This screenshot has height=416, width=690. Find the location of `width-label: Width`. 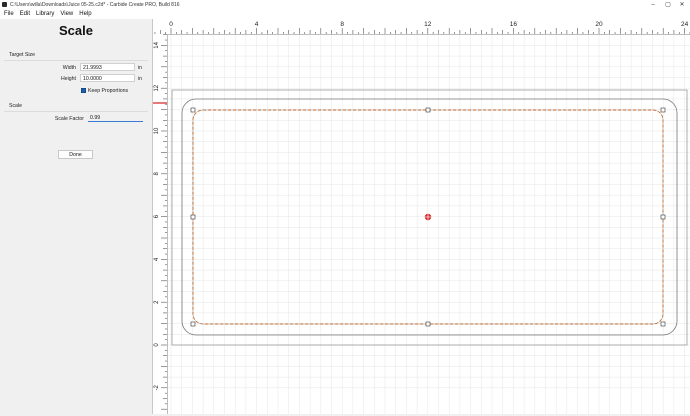

width-label: Width is located at coordinates (69, 68).